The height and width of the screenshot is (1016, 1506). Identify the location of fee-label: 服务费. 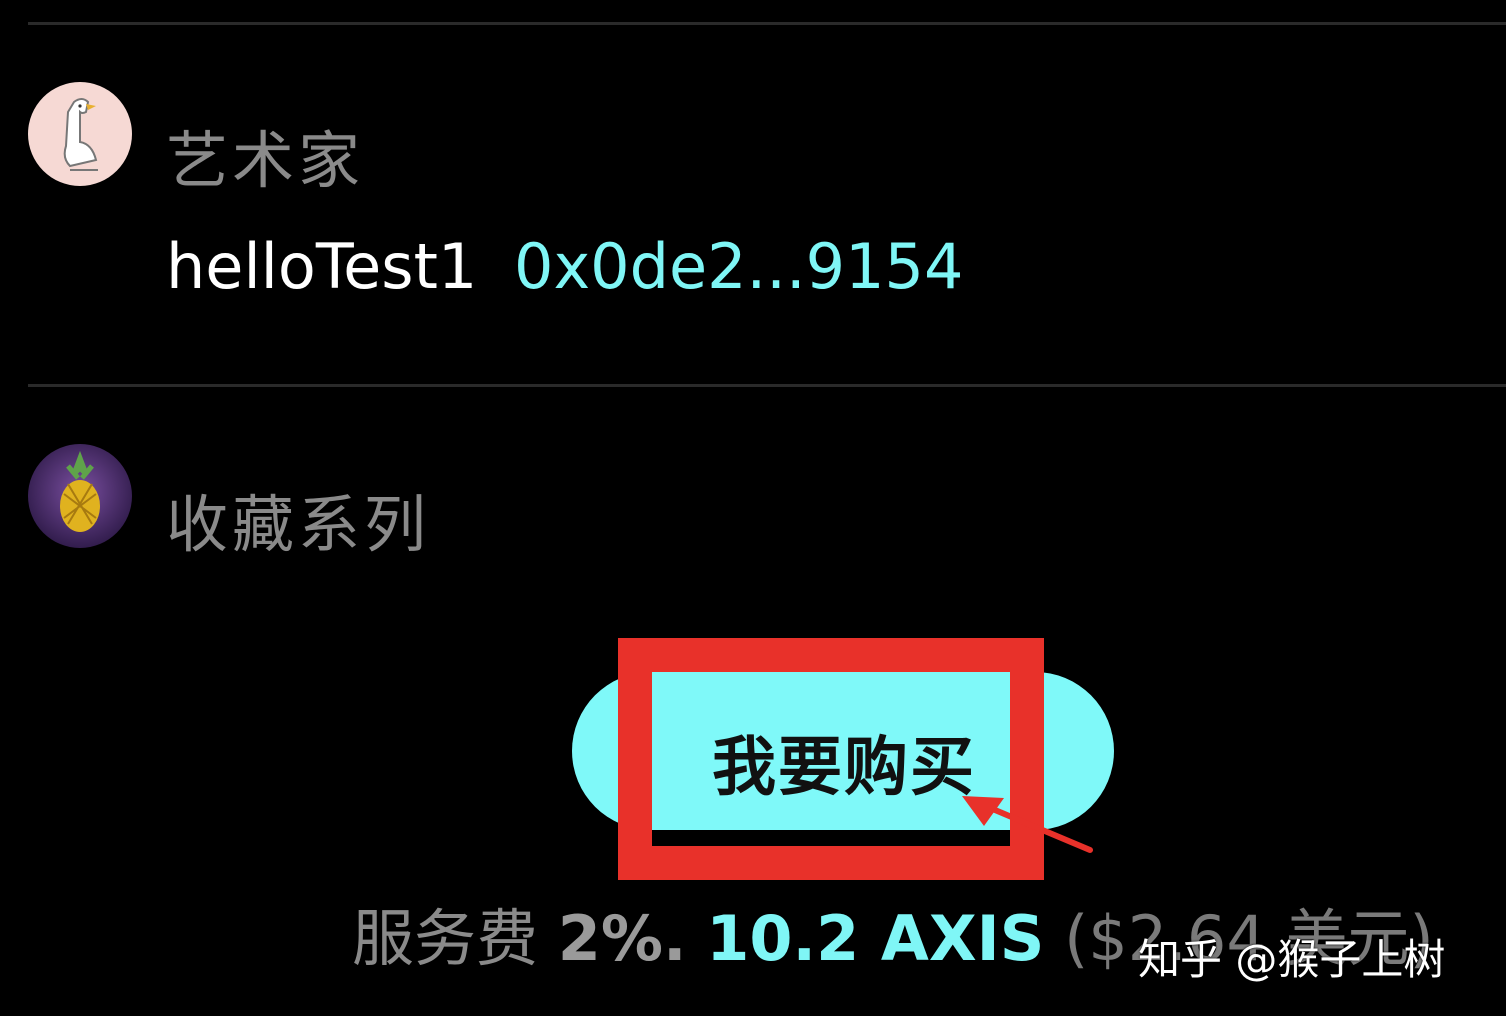
(445, 938).